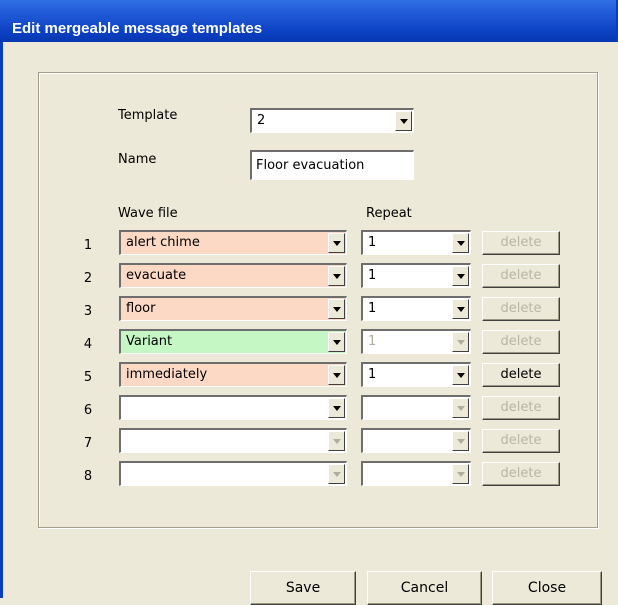 This screenshot has height=605, width=618. Describe the element at coordinates (233, 374) in the screenshot. I see `wave-file-select: immediately` at that location.